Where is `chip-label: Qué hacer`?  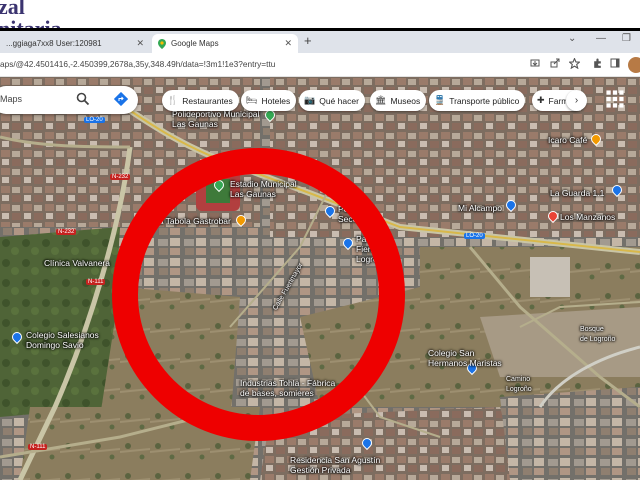
chip-label: Qué hacer is located at coordinates (339, 100).